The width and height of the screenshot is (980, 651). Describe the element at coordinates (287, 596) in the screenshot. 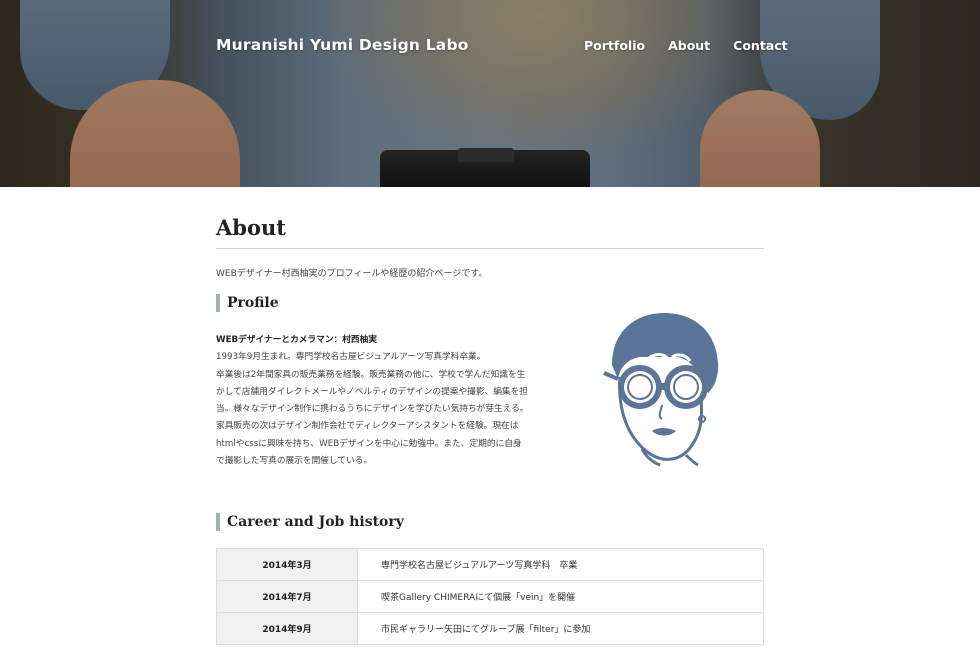

I see `career-date: 2014年7月` at that location.